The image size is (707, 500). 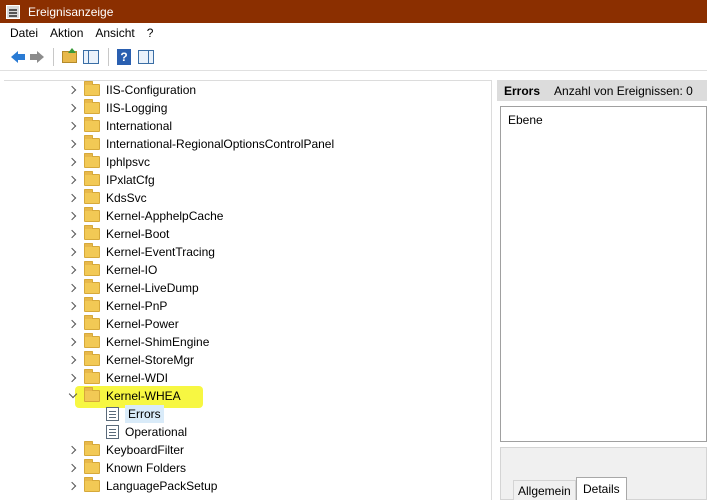 What do you see at coordinates (92, 394) in the screenshot?
I see `folder-open-icon` at bounding box center [92, 394].